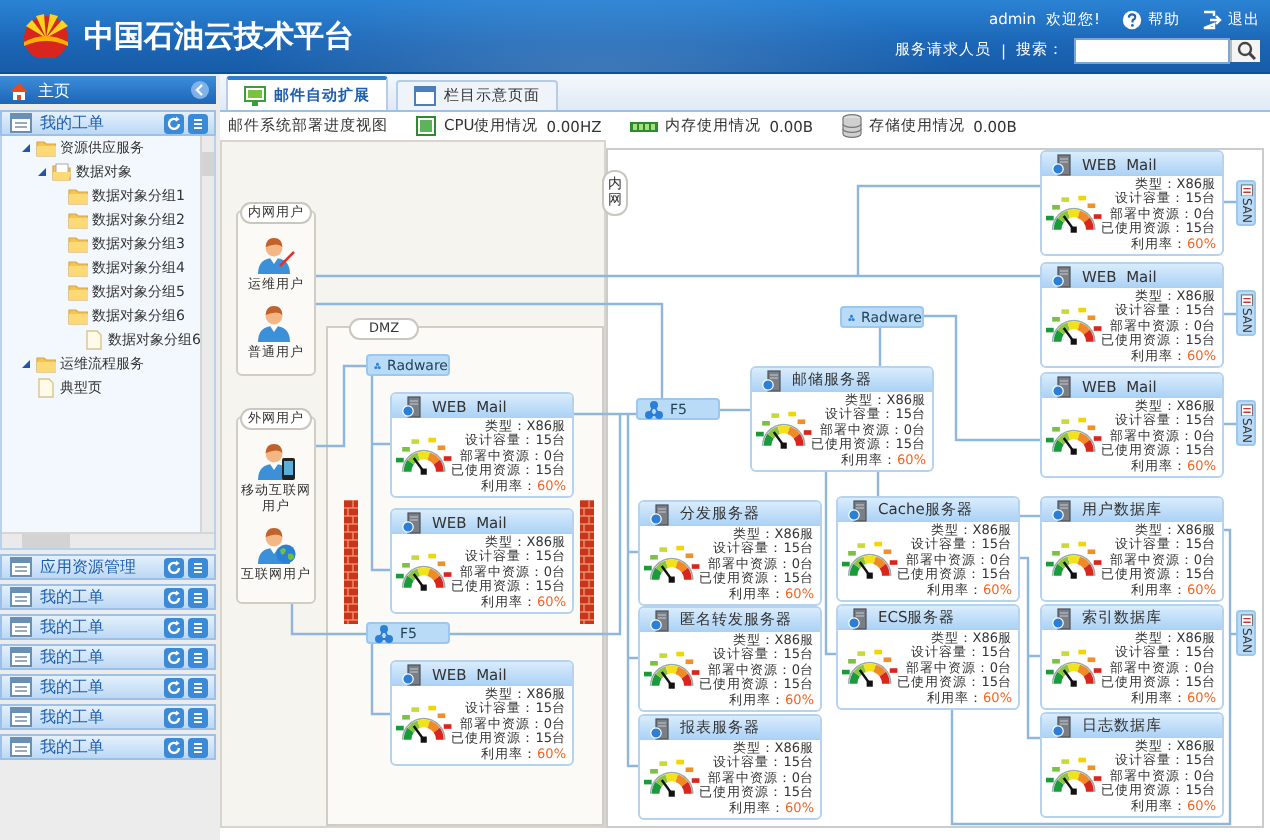 This screenshot has width=1270, height=840. I want to click on chip-icon, so click(426, 126).